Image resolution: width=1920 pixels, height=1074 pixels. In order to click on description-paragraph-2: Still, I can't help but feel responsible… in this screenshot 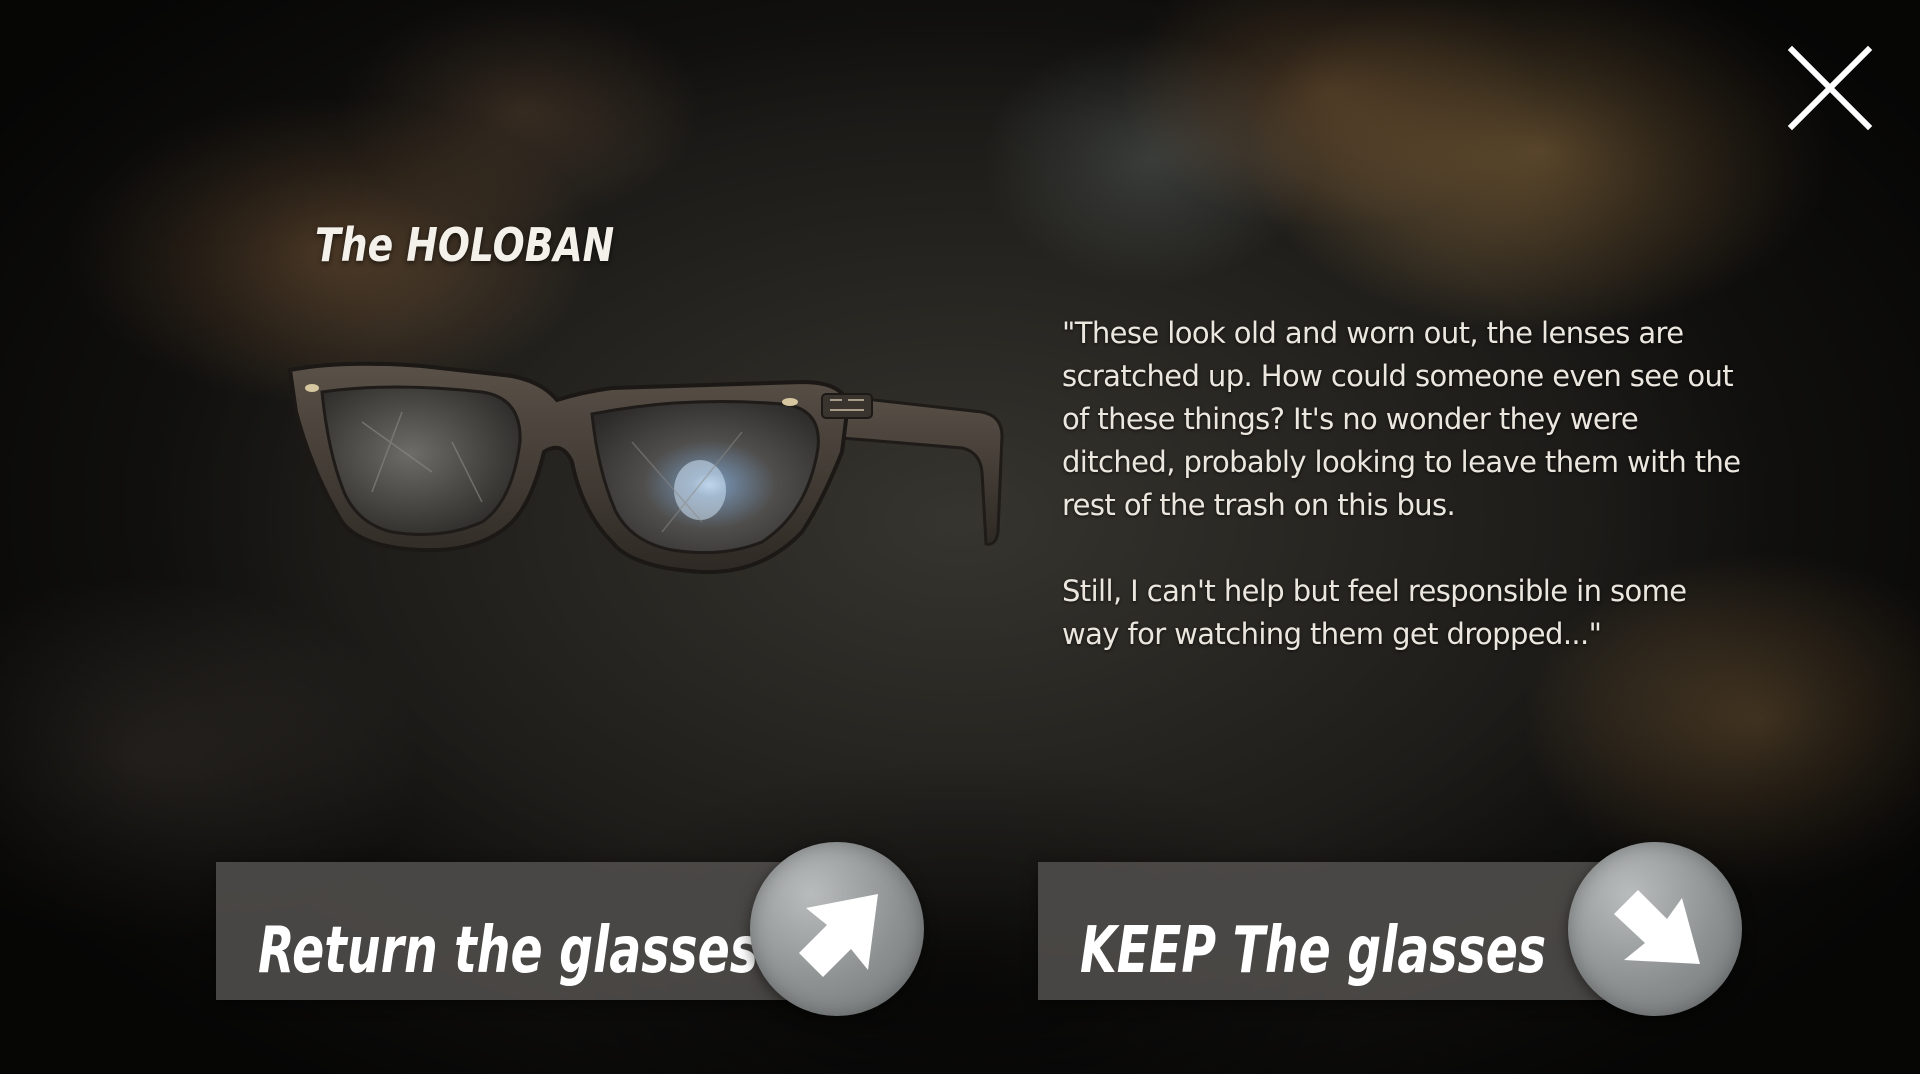, I will do `click(1374, 612)`.